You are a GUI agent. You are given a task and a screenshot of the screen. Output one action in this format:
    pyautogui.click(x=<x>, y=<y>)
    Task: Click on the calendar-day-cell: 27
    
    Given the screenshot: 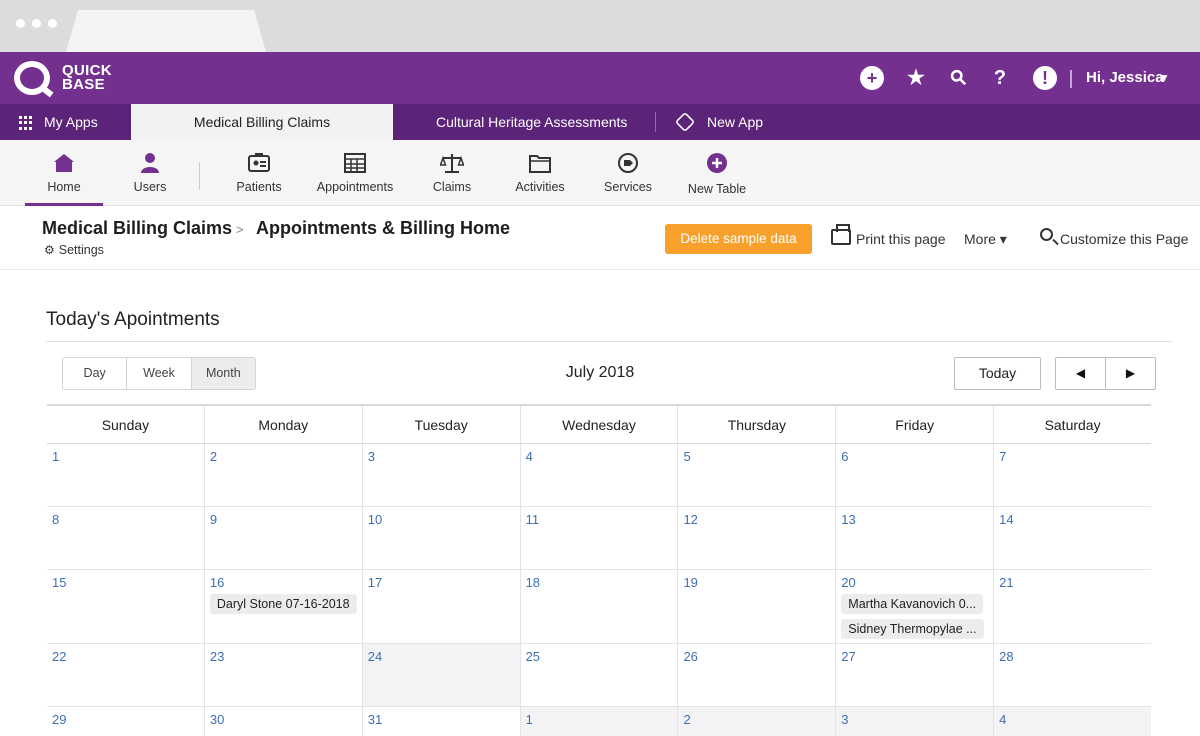 What is the action you would take?
    pyautogui.click(x=914, y=675)
    